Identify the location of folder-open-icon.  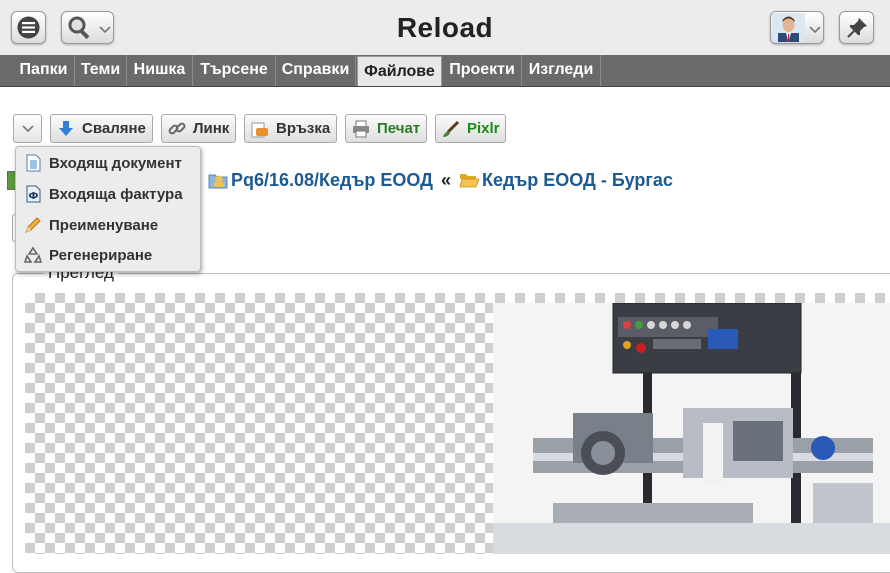
(469, 181).